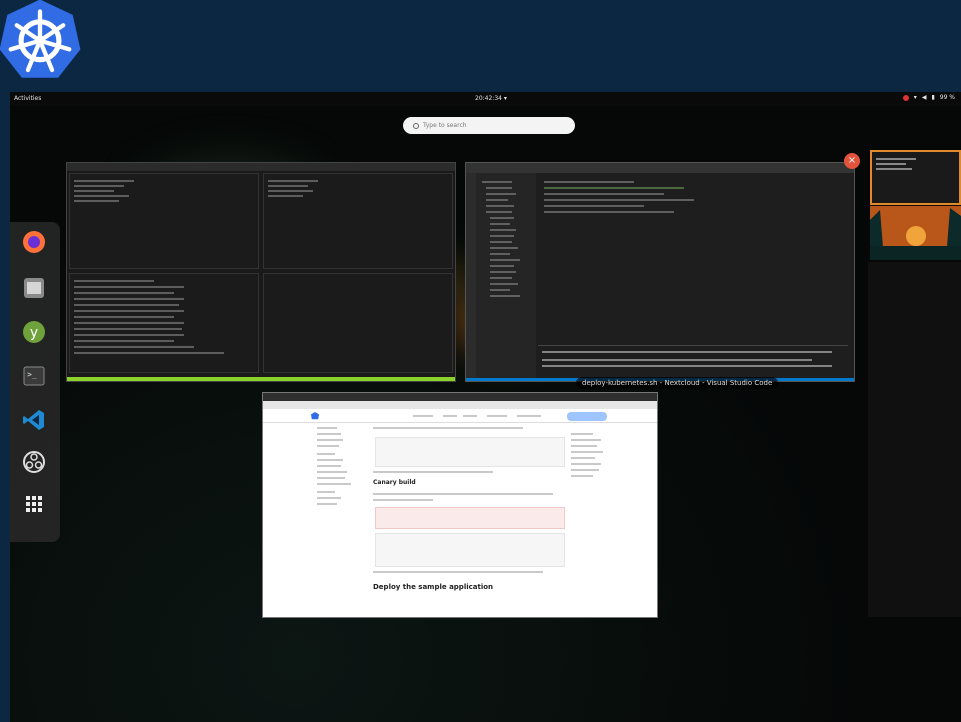 Image resolution: width=961 pixels, height=722 pixels. What do you see at coordinates (693, 235) in the screenshot?
I see `vscode-editor` at bounding box center [693, 235].